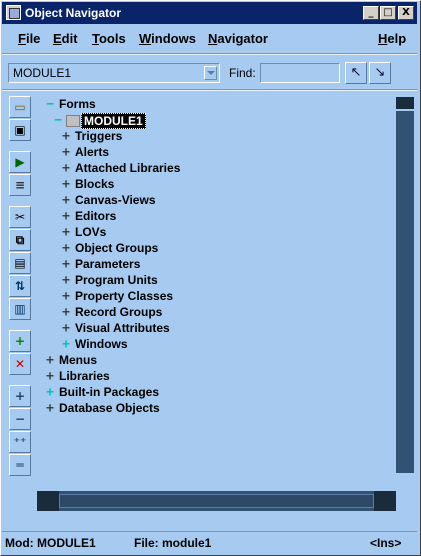 The height and width of the screenshot is (556, 421). I want to click on tree-node-parameters: Parameters, so click(107, 264).